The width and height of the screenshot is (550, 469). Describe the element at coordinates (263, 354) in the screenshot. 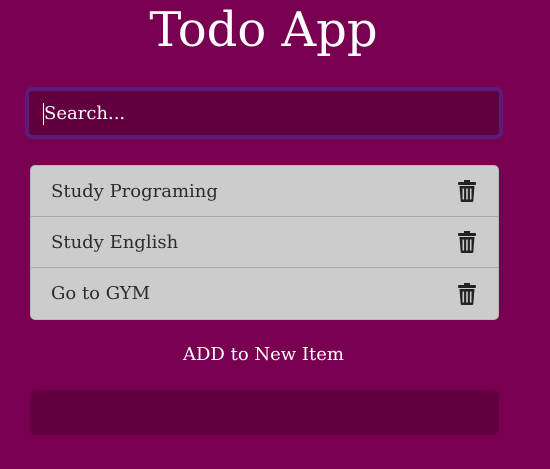

I see `add-item-label: ADD to New Item` at that location.